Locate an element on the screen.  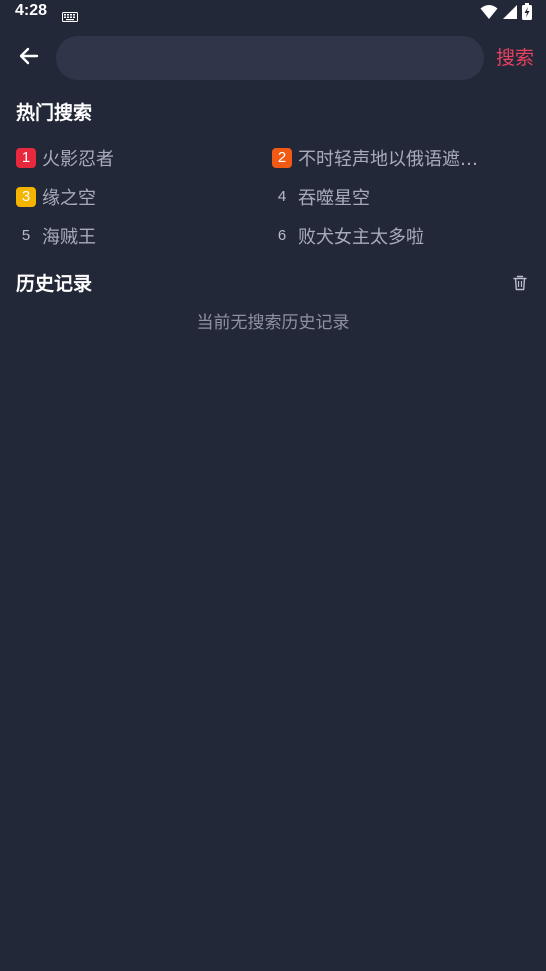
hot-search-item-3: 3 缘之空 is located at coordinates (56, 197).